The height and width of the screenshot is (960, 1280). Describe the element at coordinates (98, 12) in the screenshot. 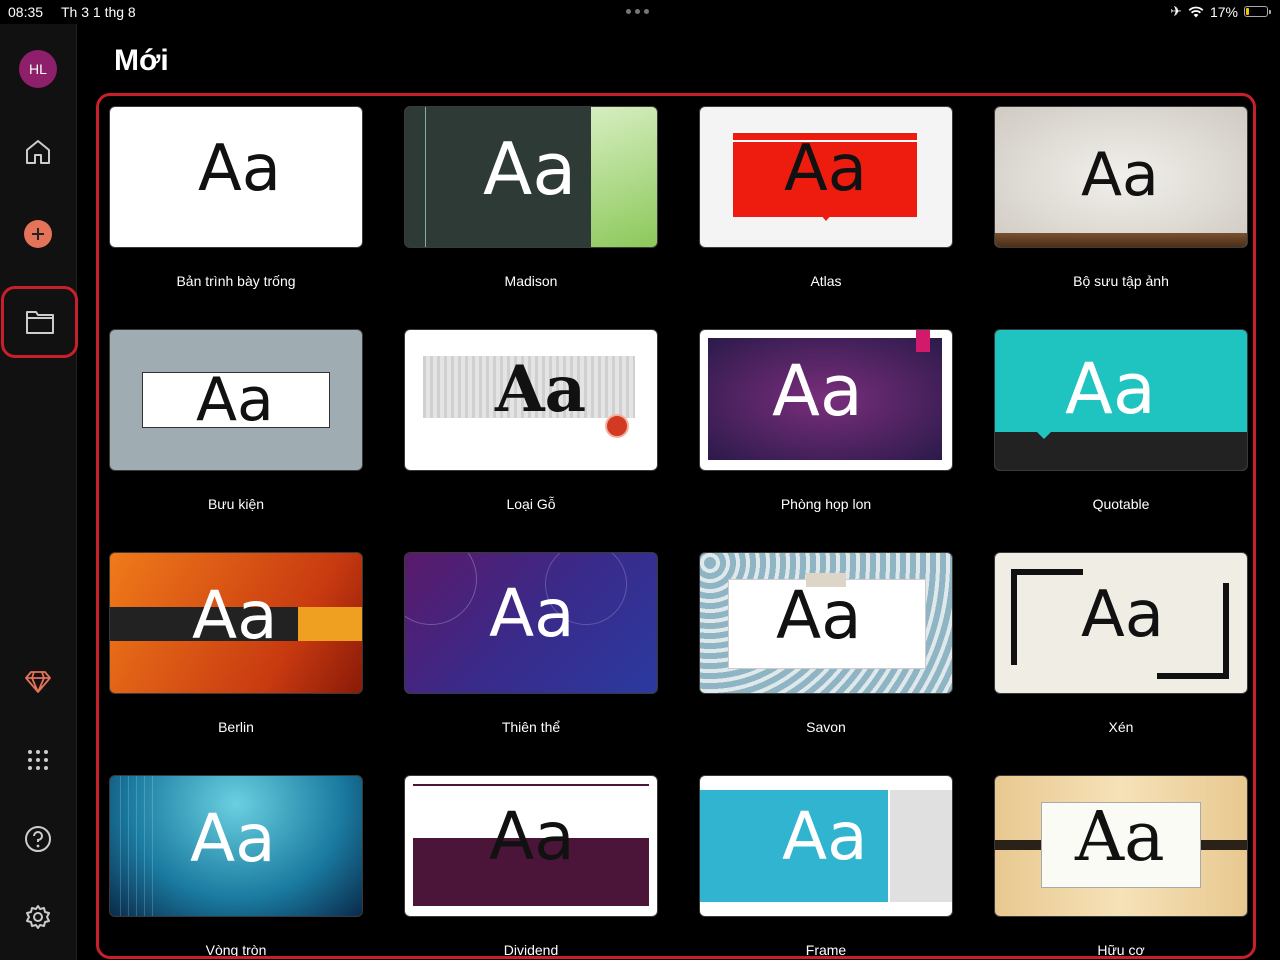

I see `status-date: Th 3 1 thg 8` at that location.